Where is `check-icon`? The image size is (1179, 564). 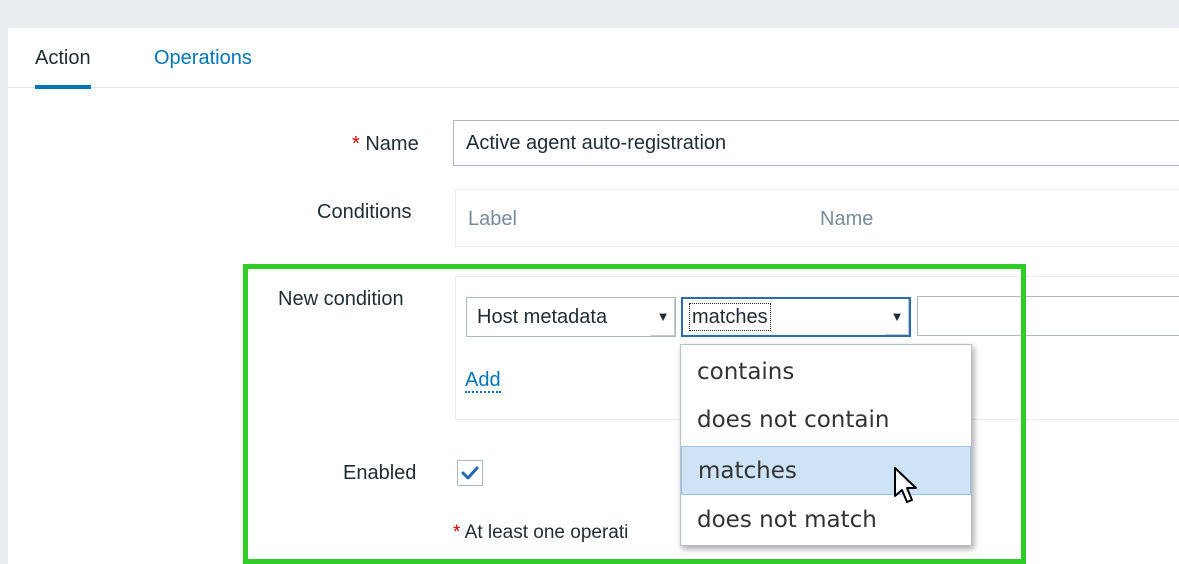
check-icon is located at coordinates (470, 473).